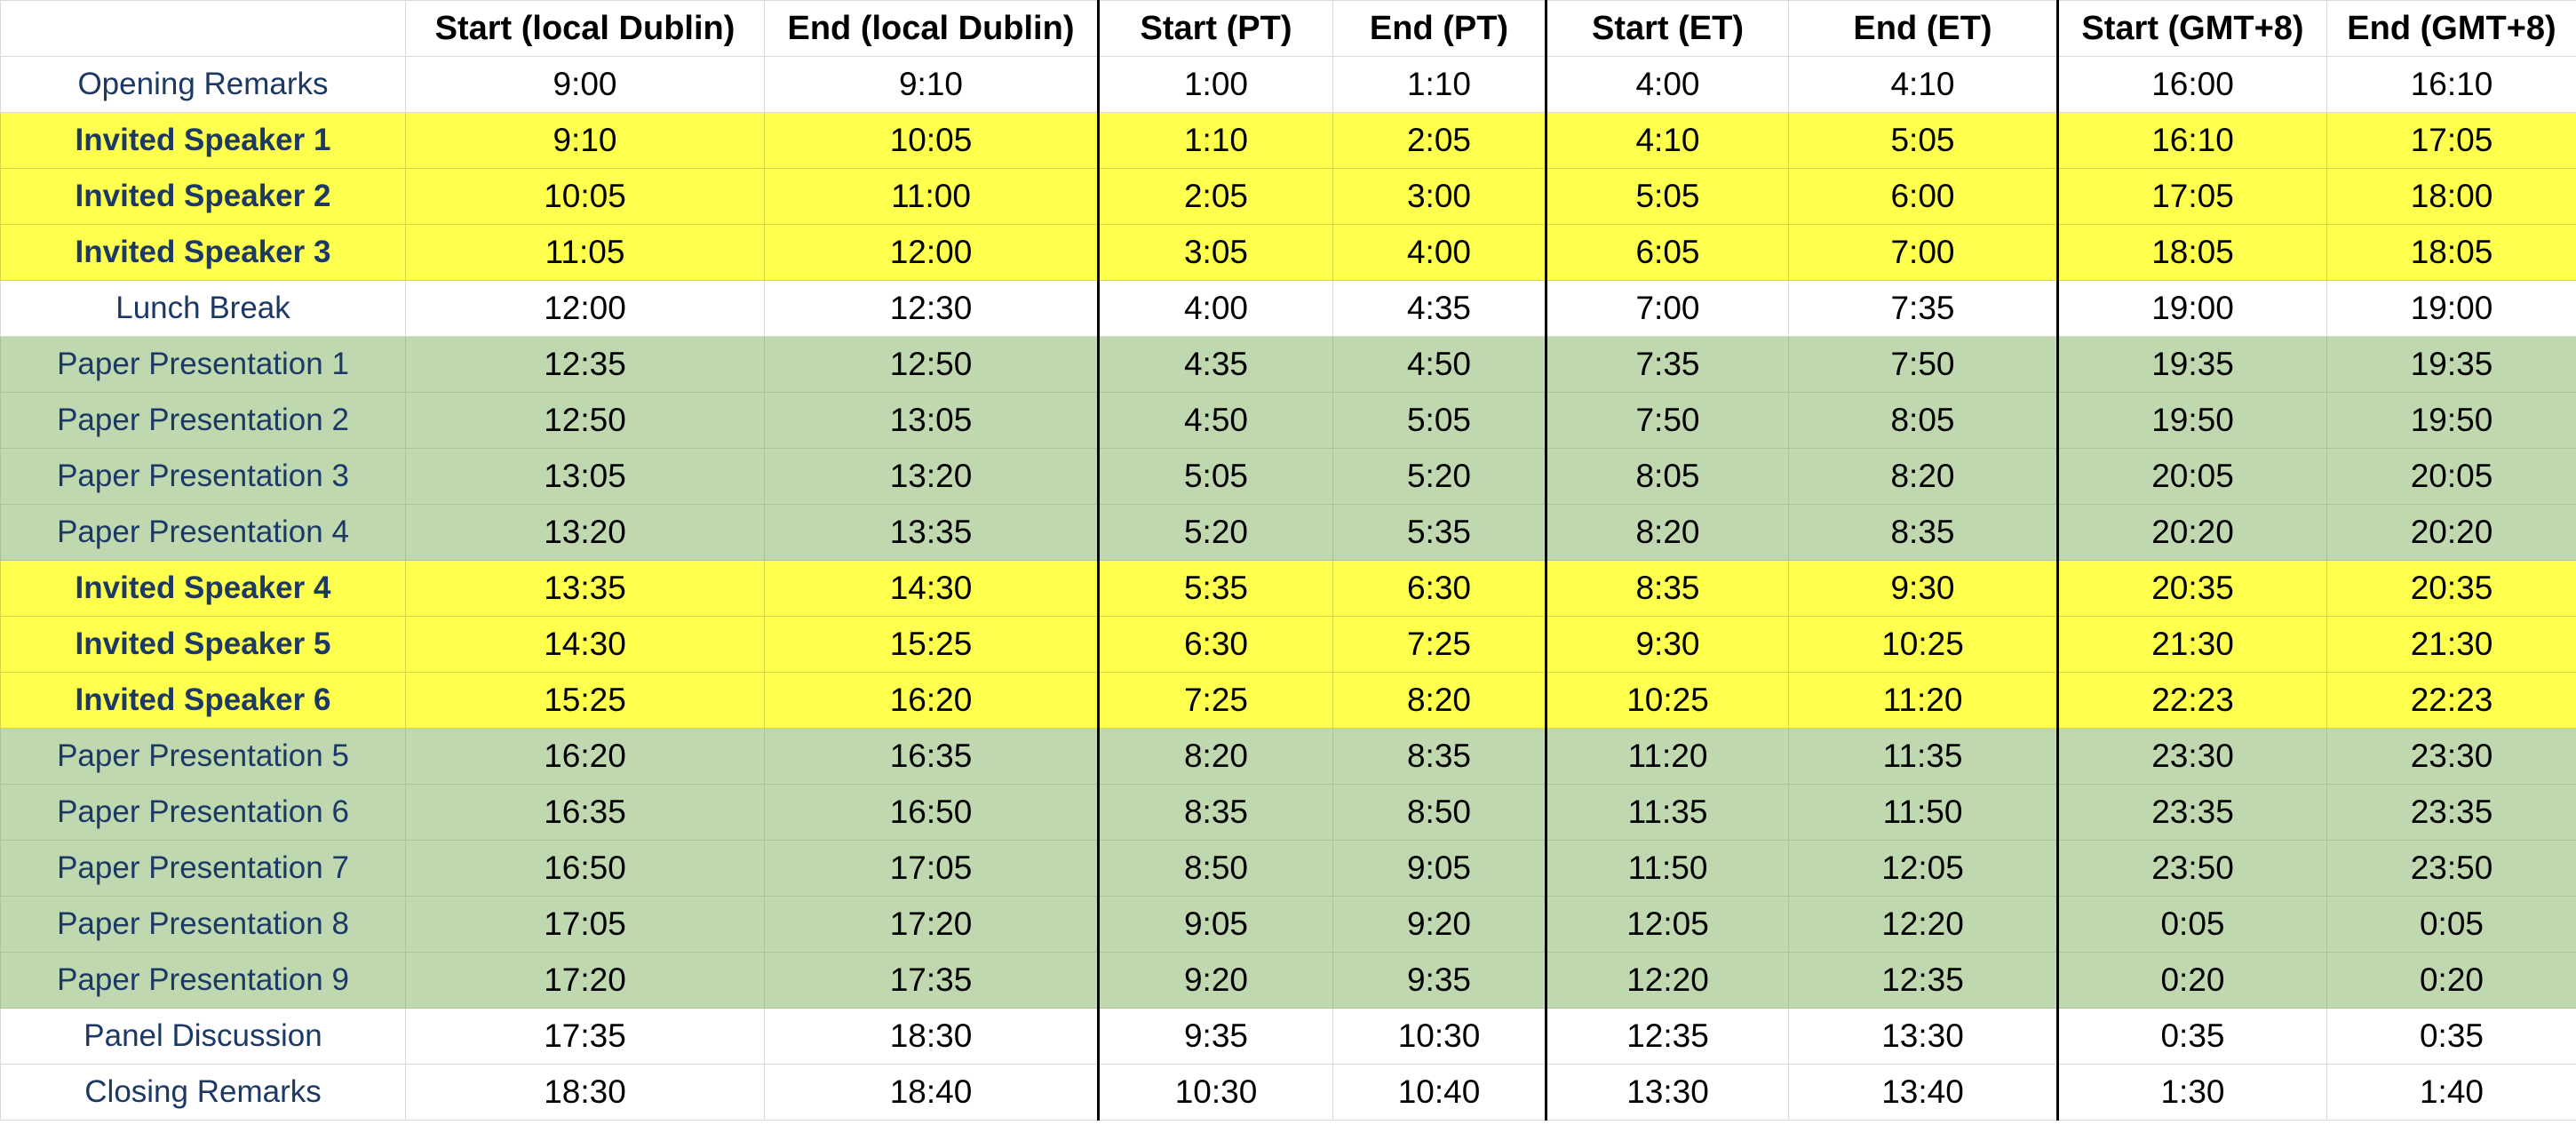 The image size is (2576, 1125). I want to click on time-cell: 4:50, so click(1439, 364).